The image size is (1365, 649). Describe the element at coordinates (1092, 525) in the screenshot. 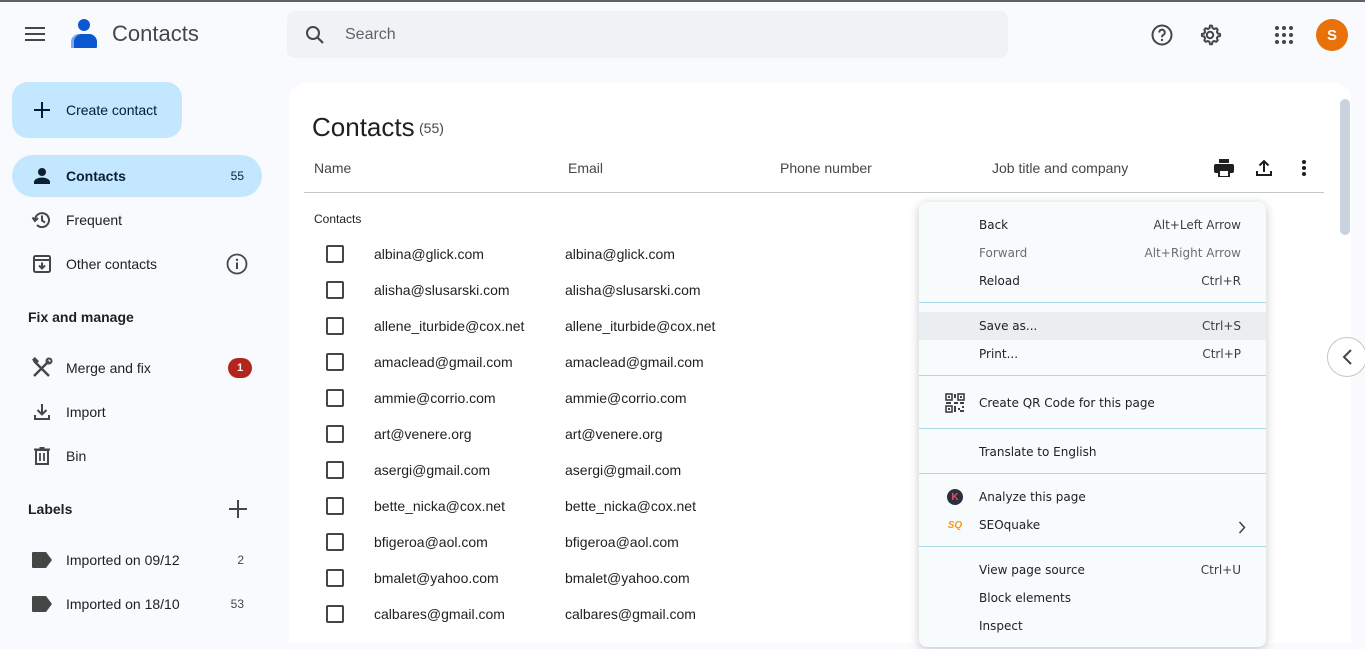

I see `menu-item-seoquake: SQ SEOquake` at that location.